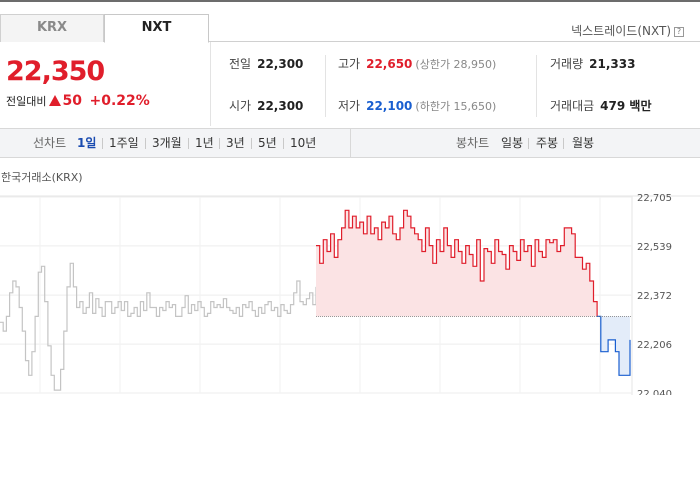  I want to click on stat-label: 시가, so click(240, 106).